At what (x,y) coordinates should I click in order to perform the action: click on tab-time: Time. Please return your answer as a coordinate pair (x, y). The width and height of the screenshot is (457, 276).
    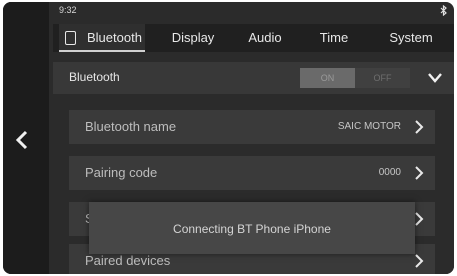
    Looking at the image, I should click on (334, 38).